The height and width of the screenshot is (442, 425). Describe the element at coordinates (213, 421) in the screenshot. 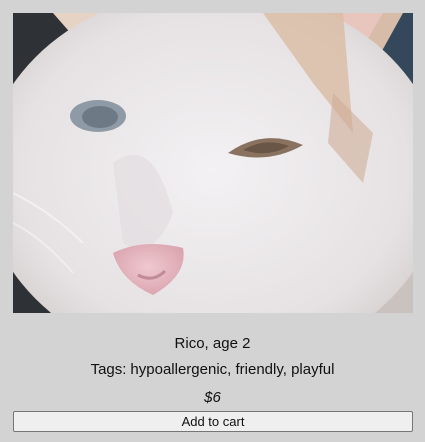

I see `add-to-cart-button: Add to cart` at that location.